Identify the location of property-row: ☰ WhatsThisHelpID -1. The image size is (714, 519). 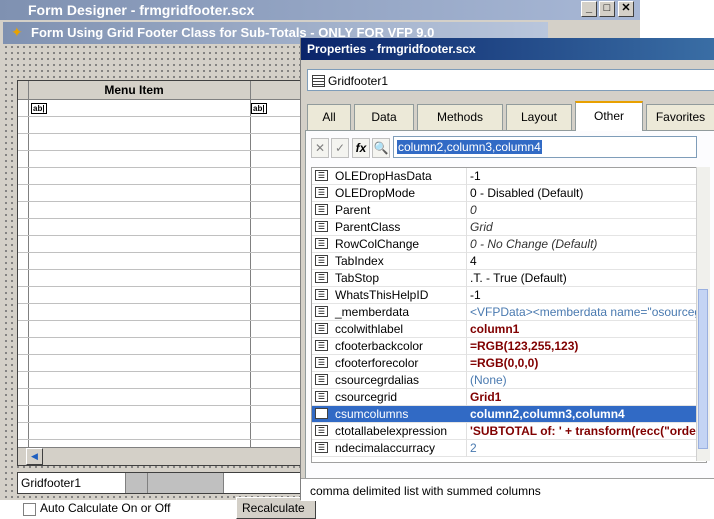
(509, 295).